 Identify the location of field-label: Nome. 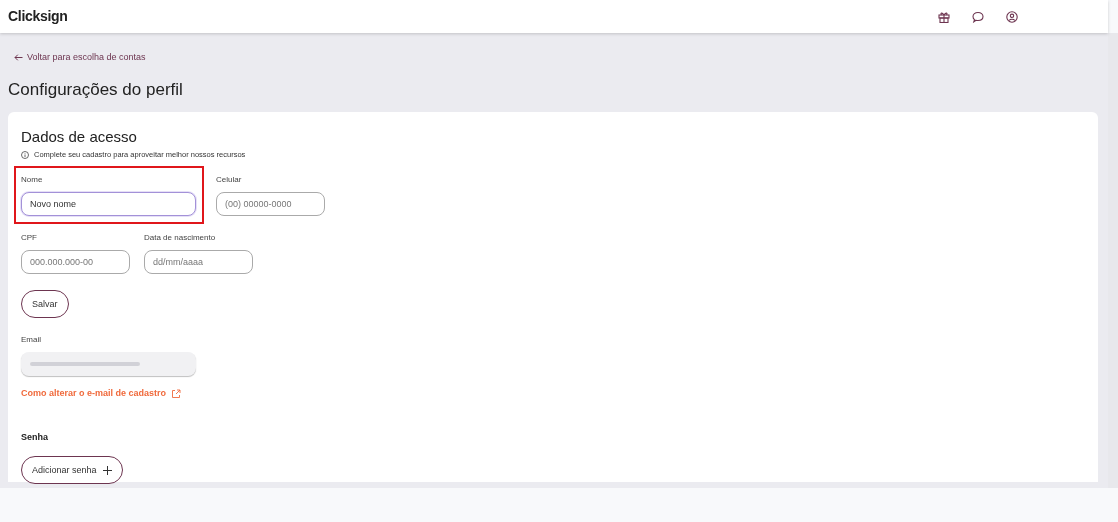
(32, 180).